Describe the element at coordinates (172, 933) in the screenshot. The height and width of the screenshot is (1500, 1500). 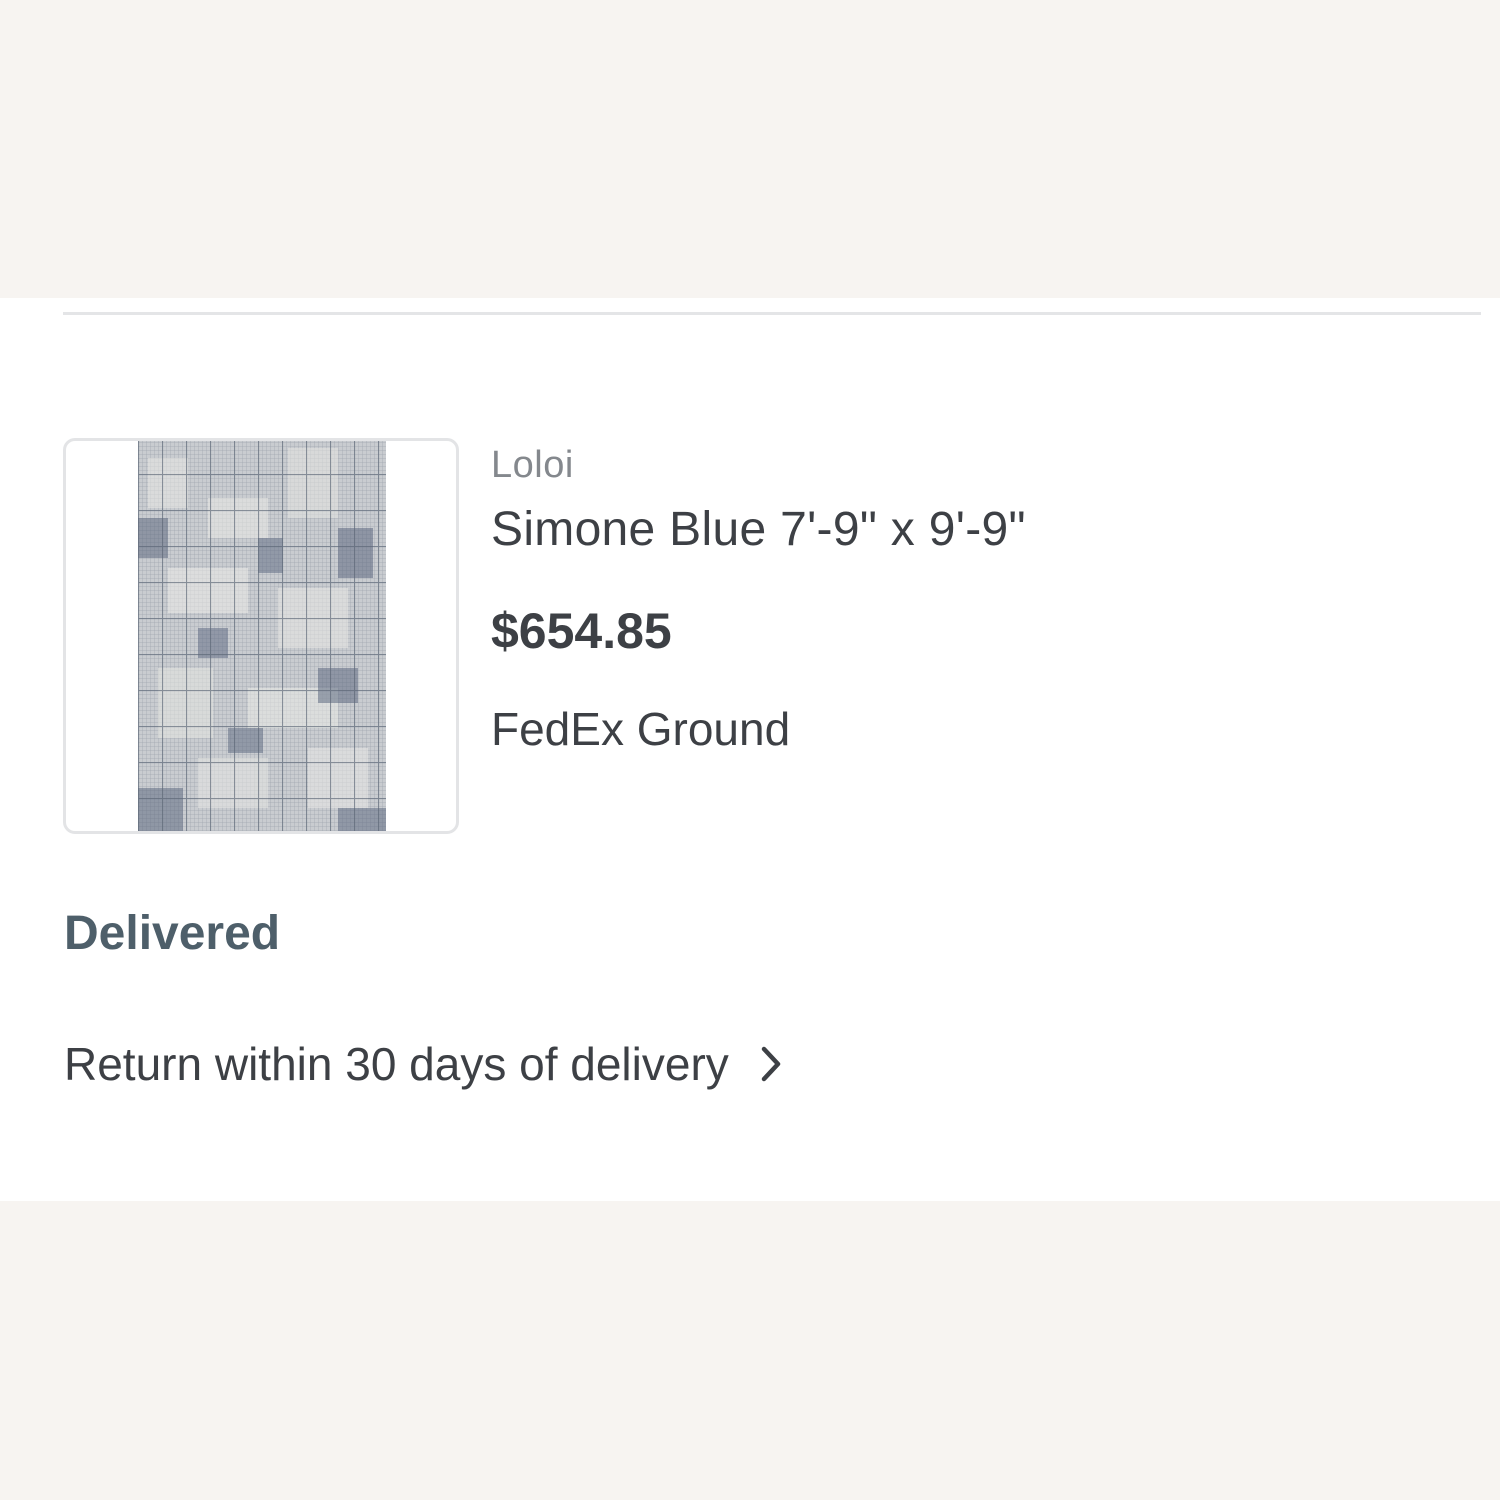
I see `delivery-status: Delivered` at that location.